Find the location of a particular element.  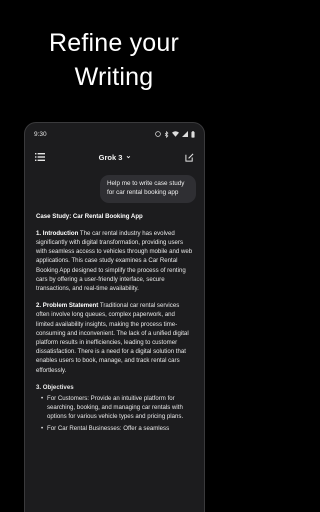

chevron-down-icon: ⌄ is located at coordinates (128, 156).